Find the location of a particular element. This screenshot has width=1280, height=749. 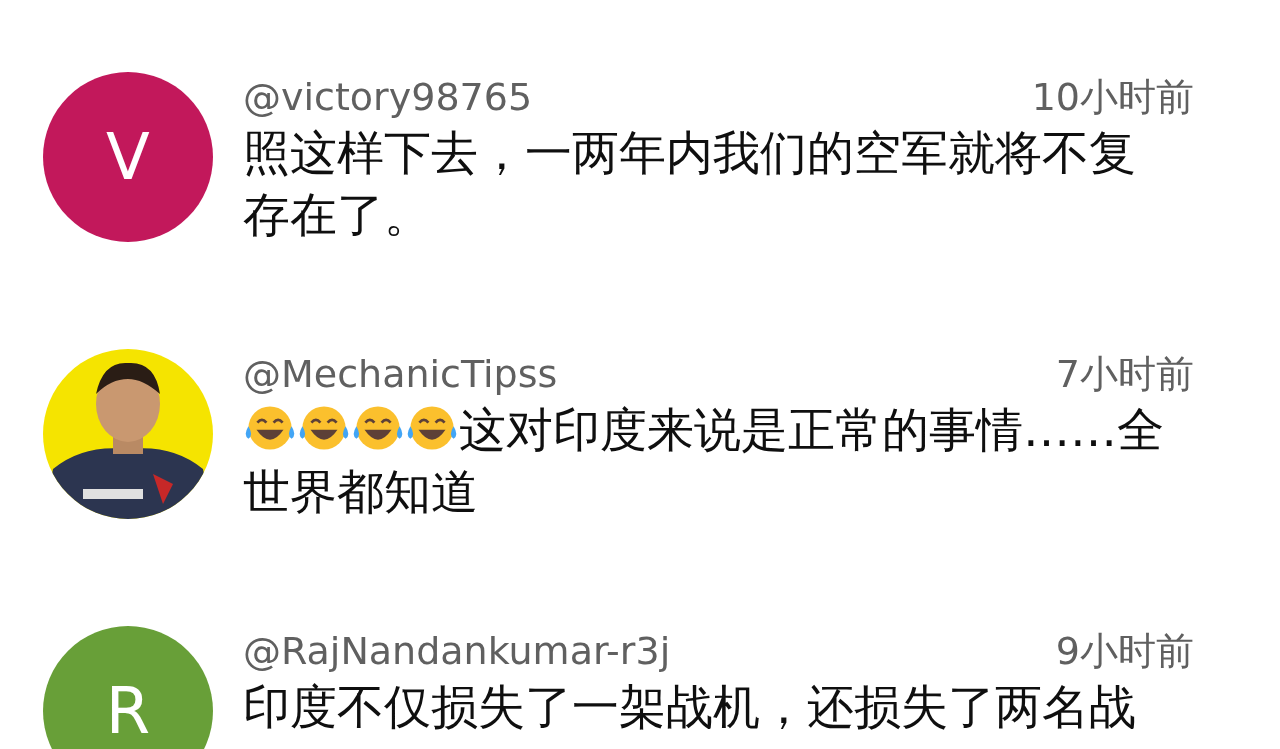

avatar: R is located at coordinates (128, 687).